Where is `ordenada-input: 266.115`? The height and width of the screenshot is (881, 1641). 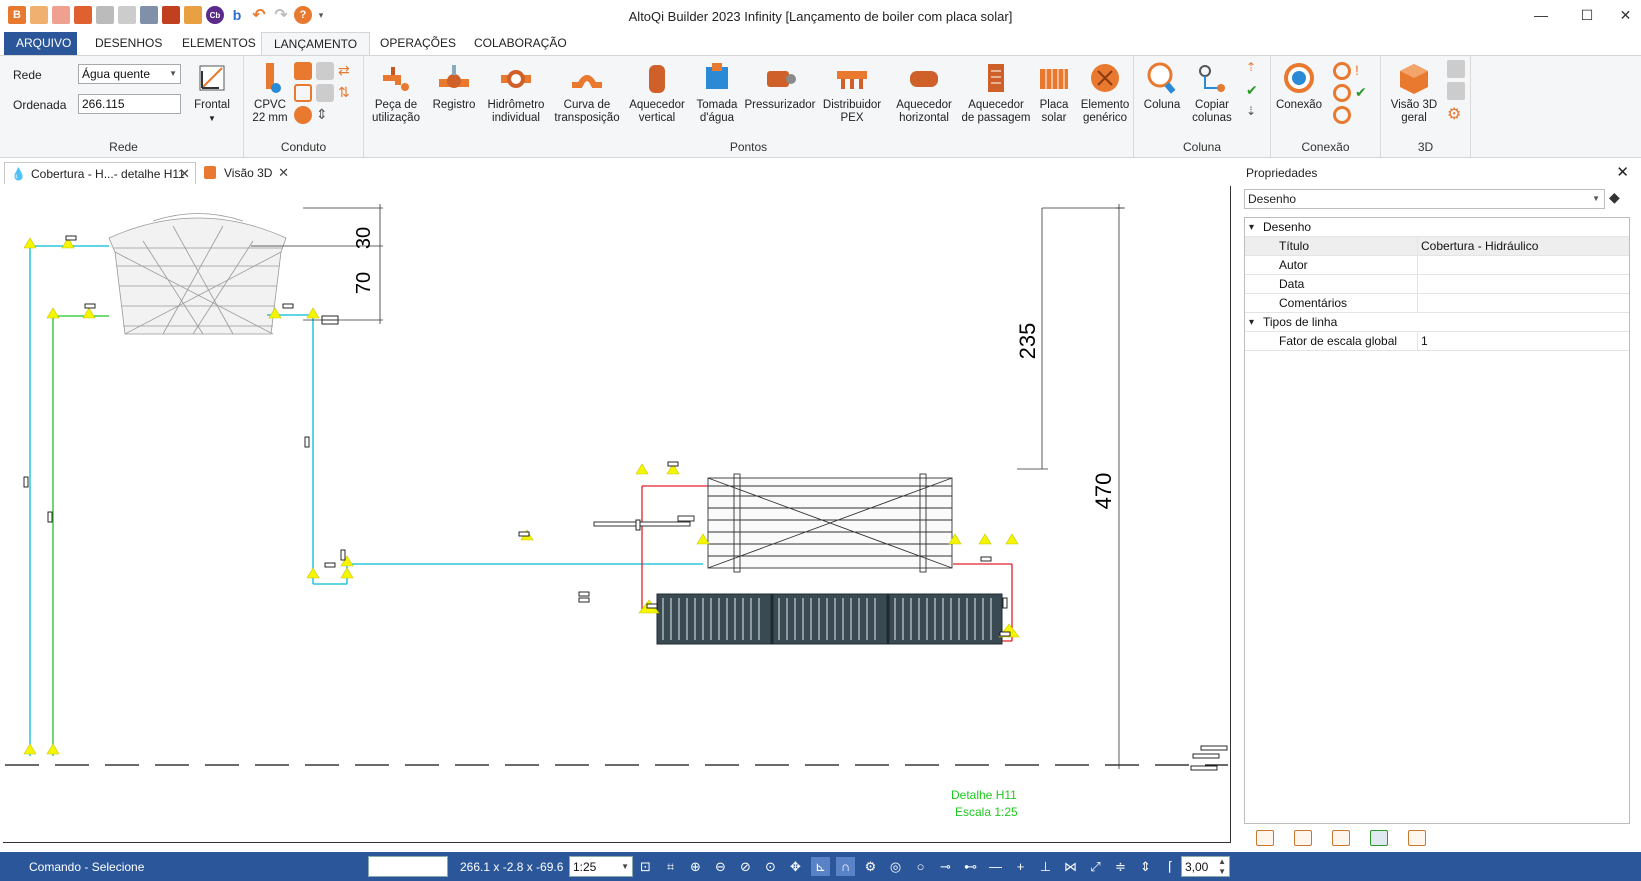 ordenada-input: 266.115 is located at coordinates (129, 104).